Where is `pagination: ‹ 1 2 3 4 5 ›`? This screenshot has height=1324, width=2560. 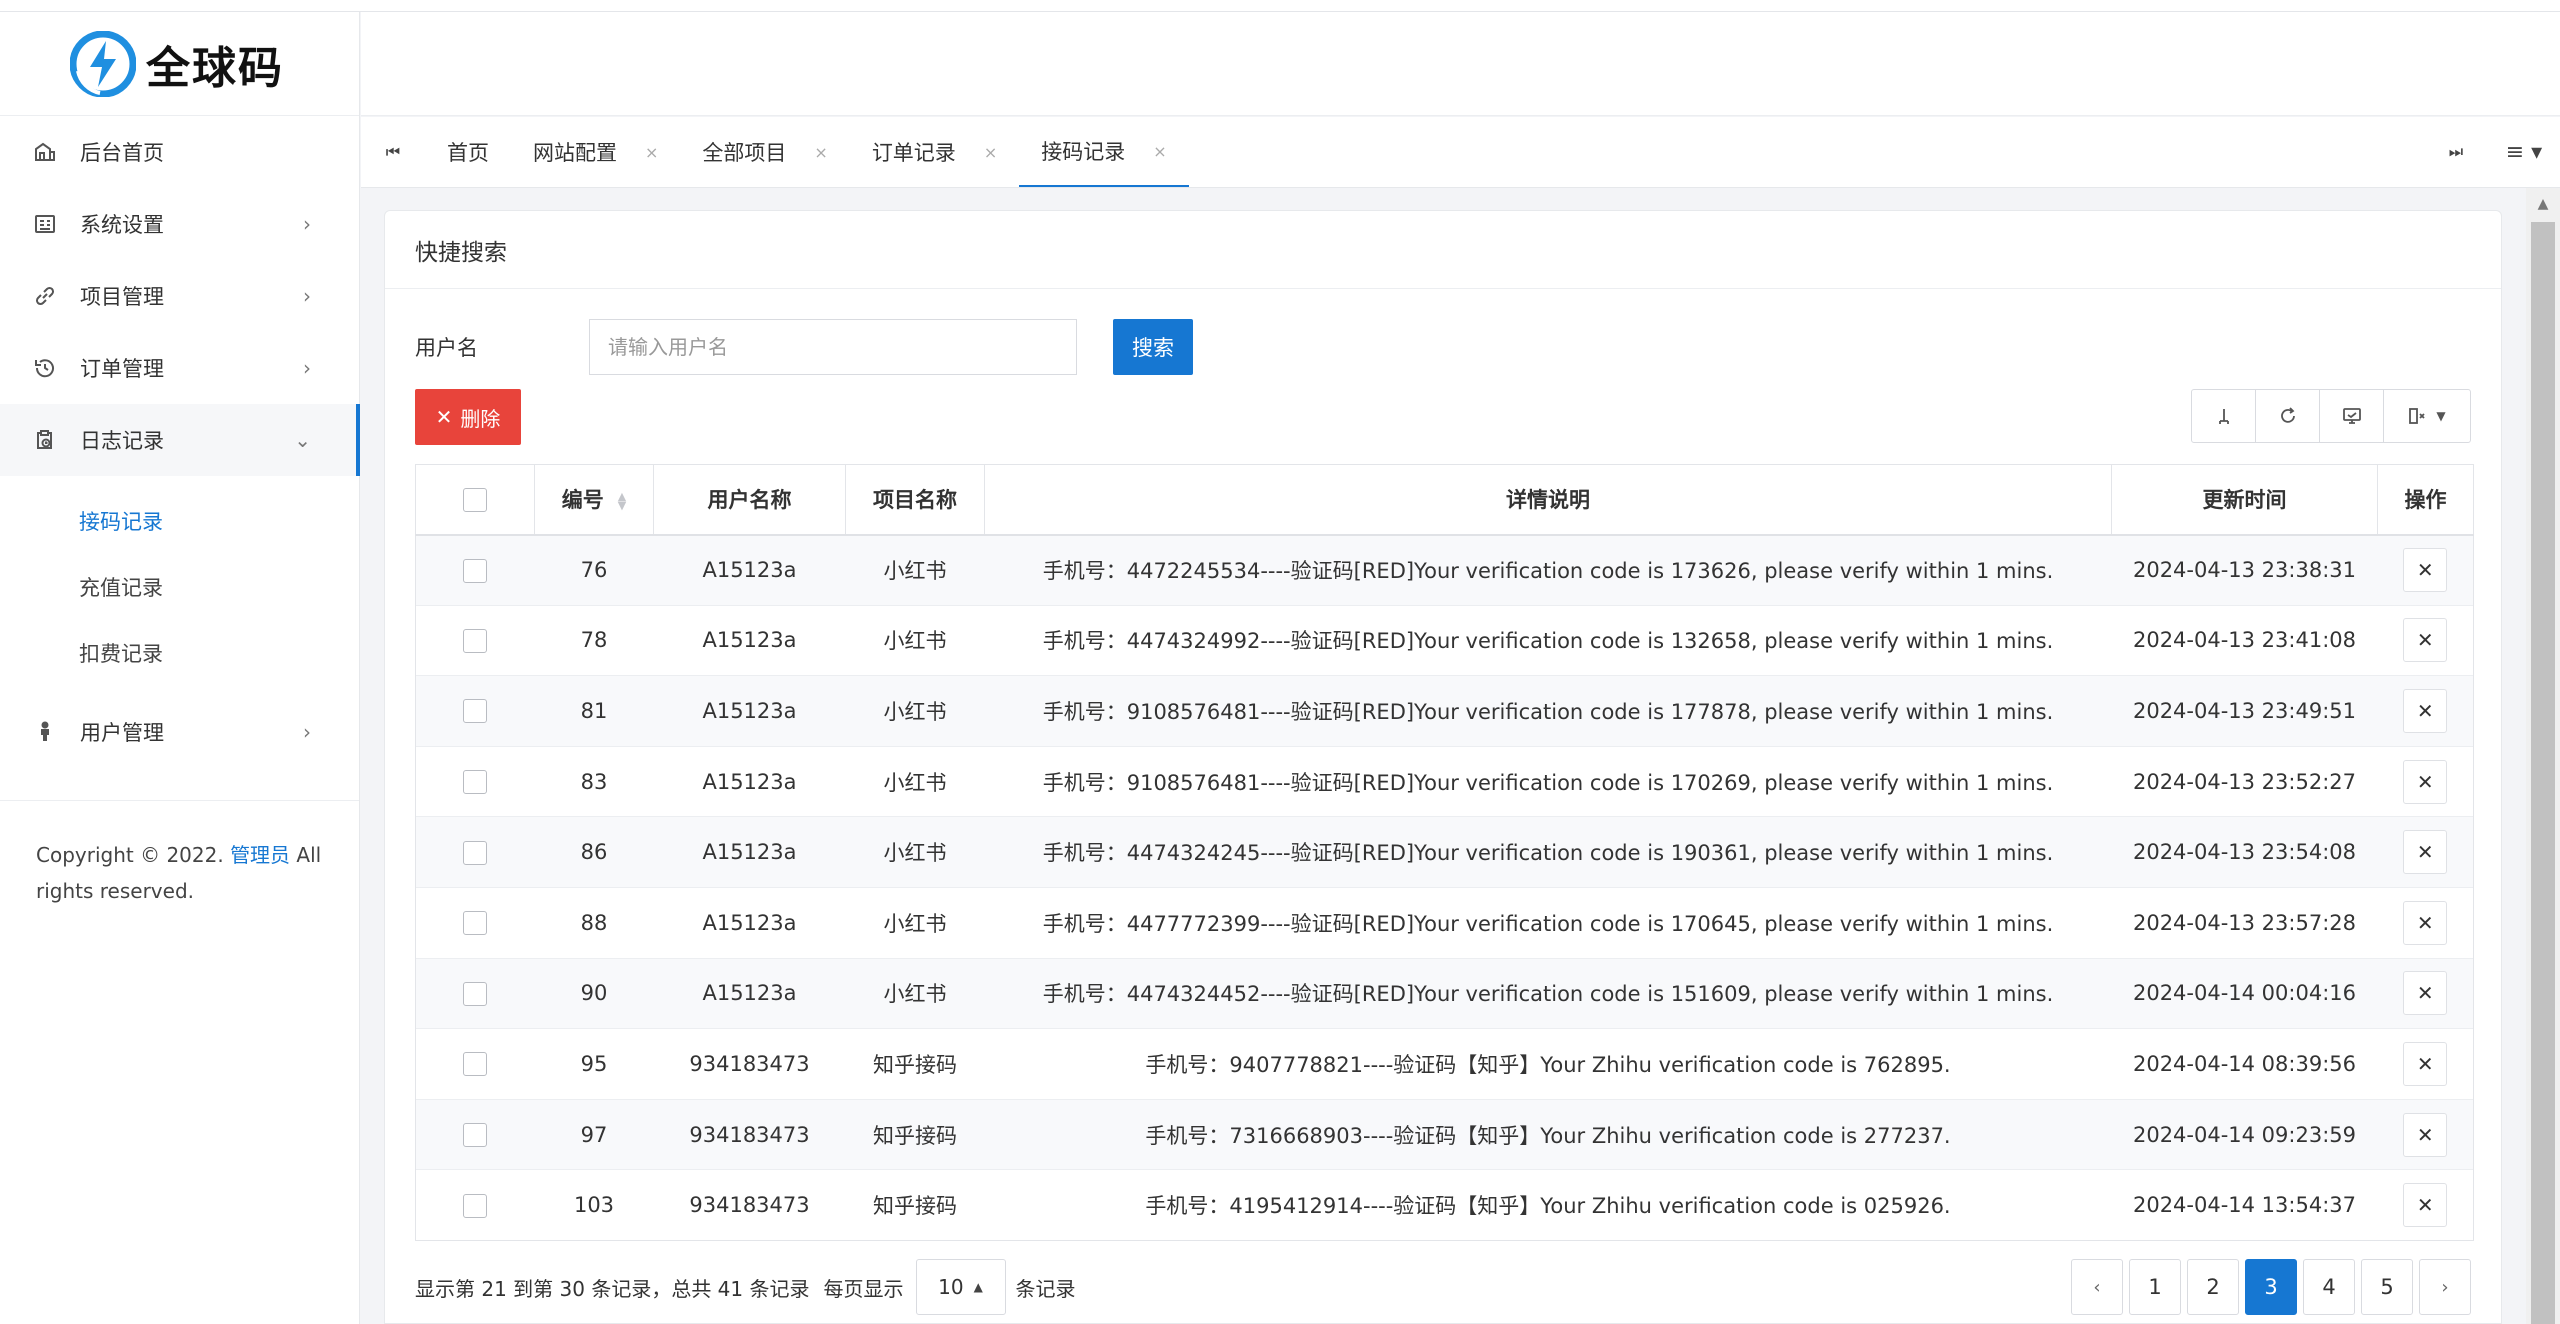
pagination: ‹ 1 2 3 4 5 › is located at coordinates (2268, 1287).